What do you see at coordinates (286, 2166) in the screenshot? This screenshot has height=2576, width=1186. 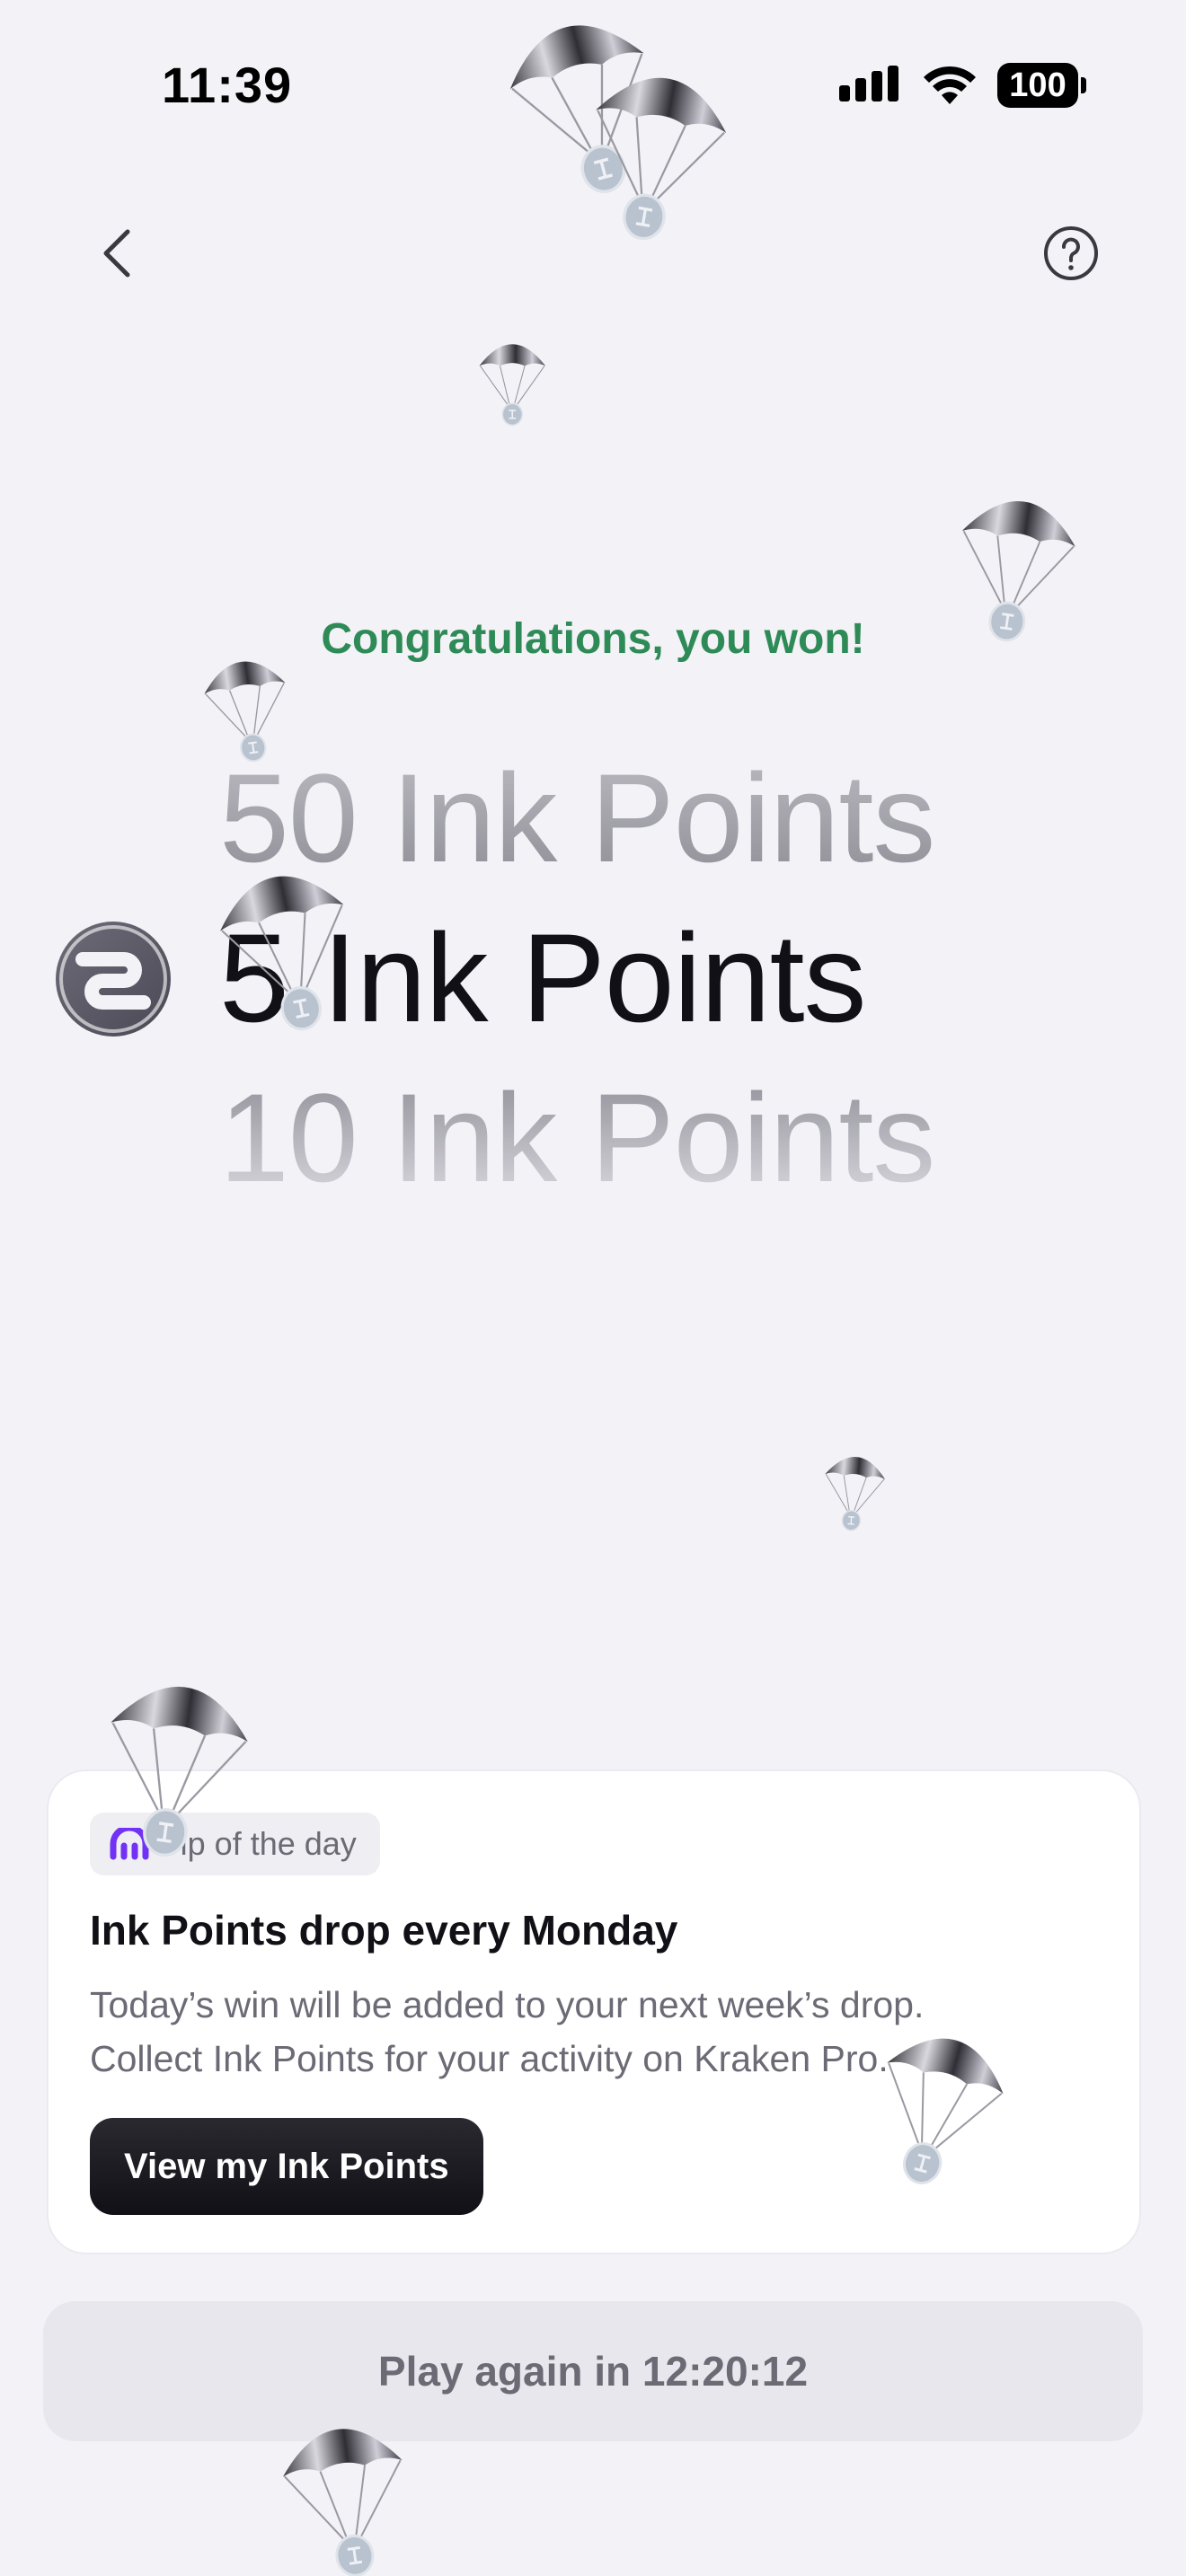 I see `view-ink-points-button: View my Ink Points` at bounding box center [286, 2166].